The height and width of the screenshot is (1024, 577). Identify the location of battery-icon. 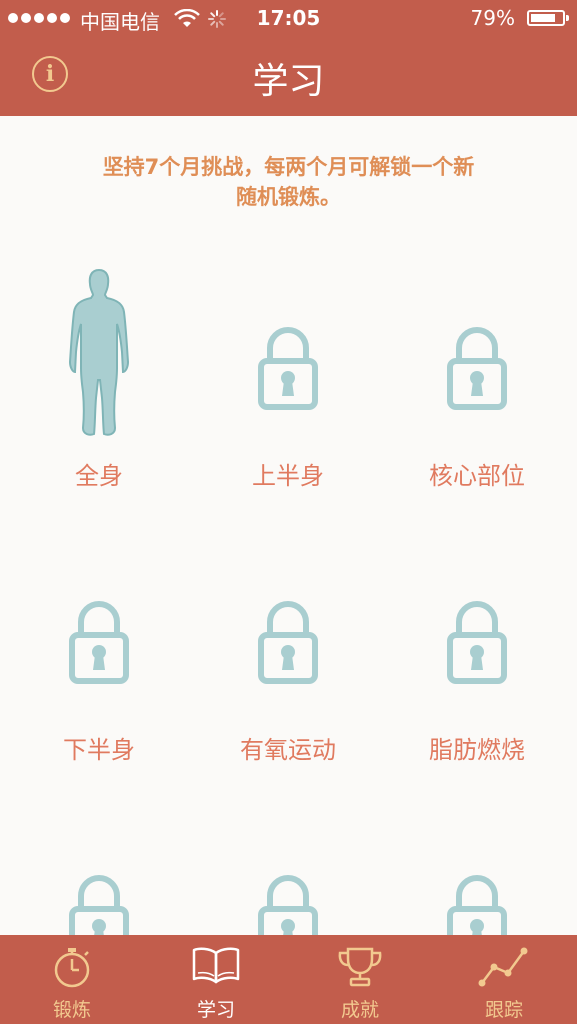
(548, 18).